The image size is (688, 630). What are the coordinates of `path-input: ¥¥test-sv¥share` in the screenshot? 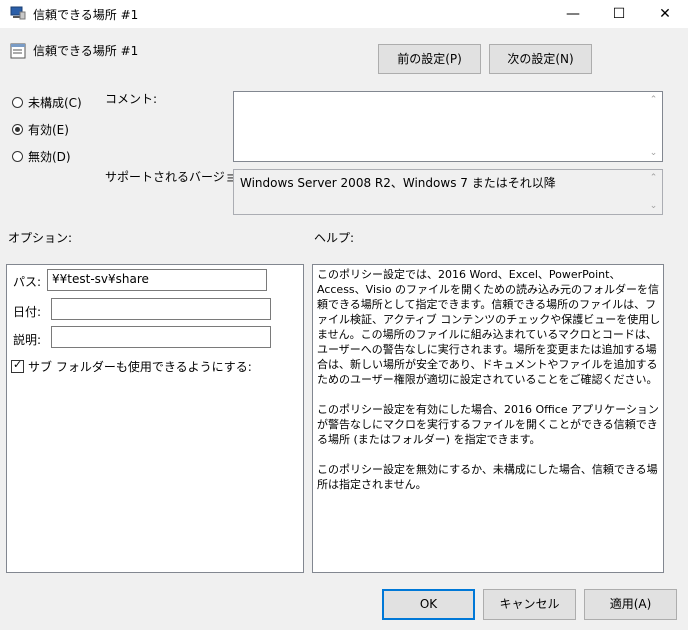 It's located at (157, 280).